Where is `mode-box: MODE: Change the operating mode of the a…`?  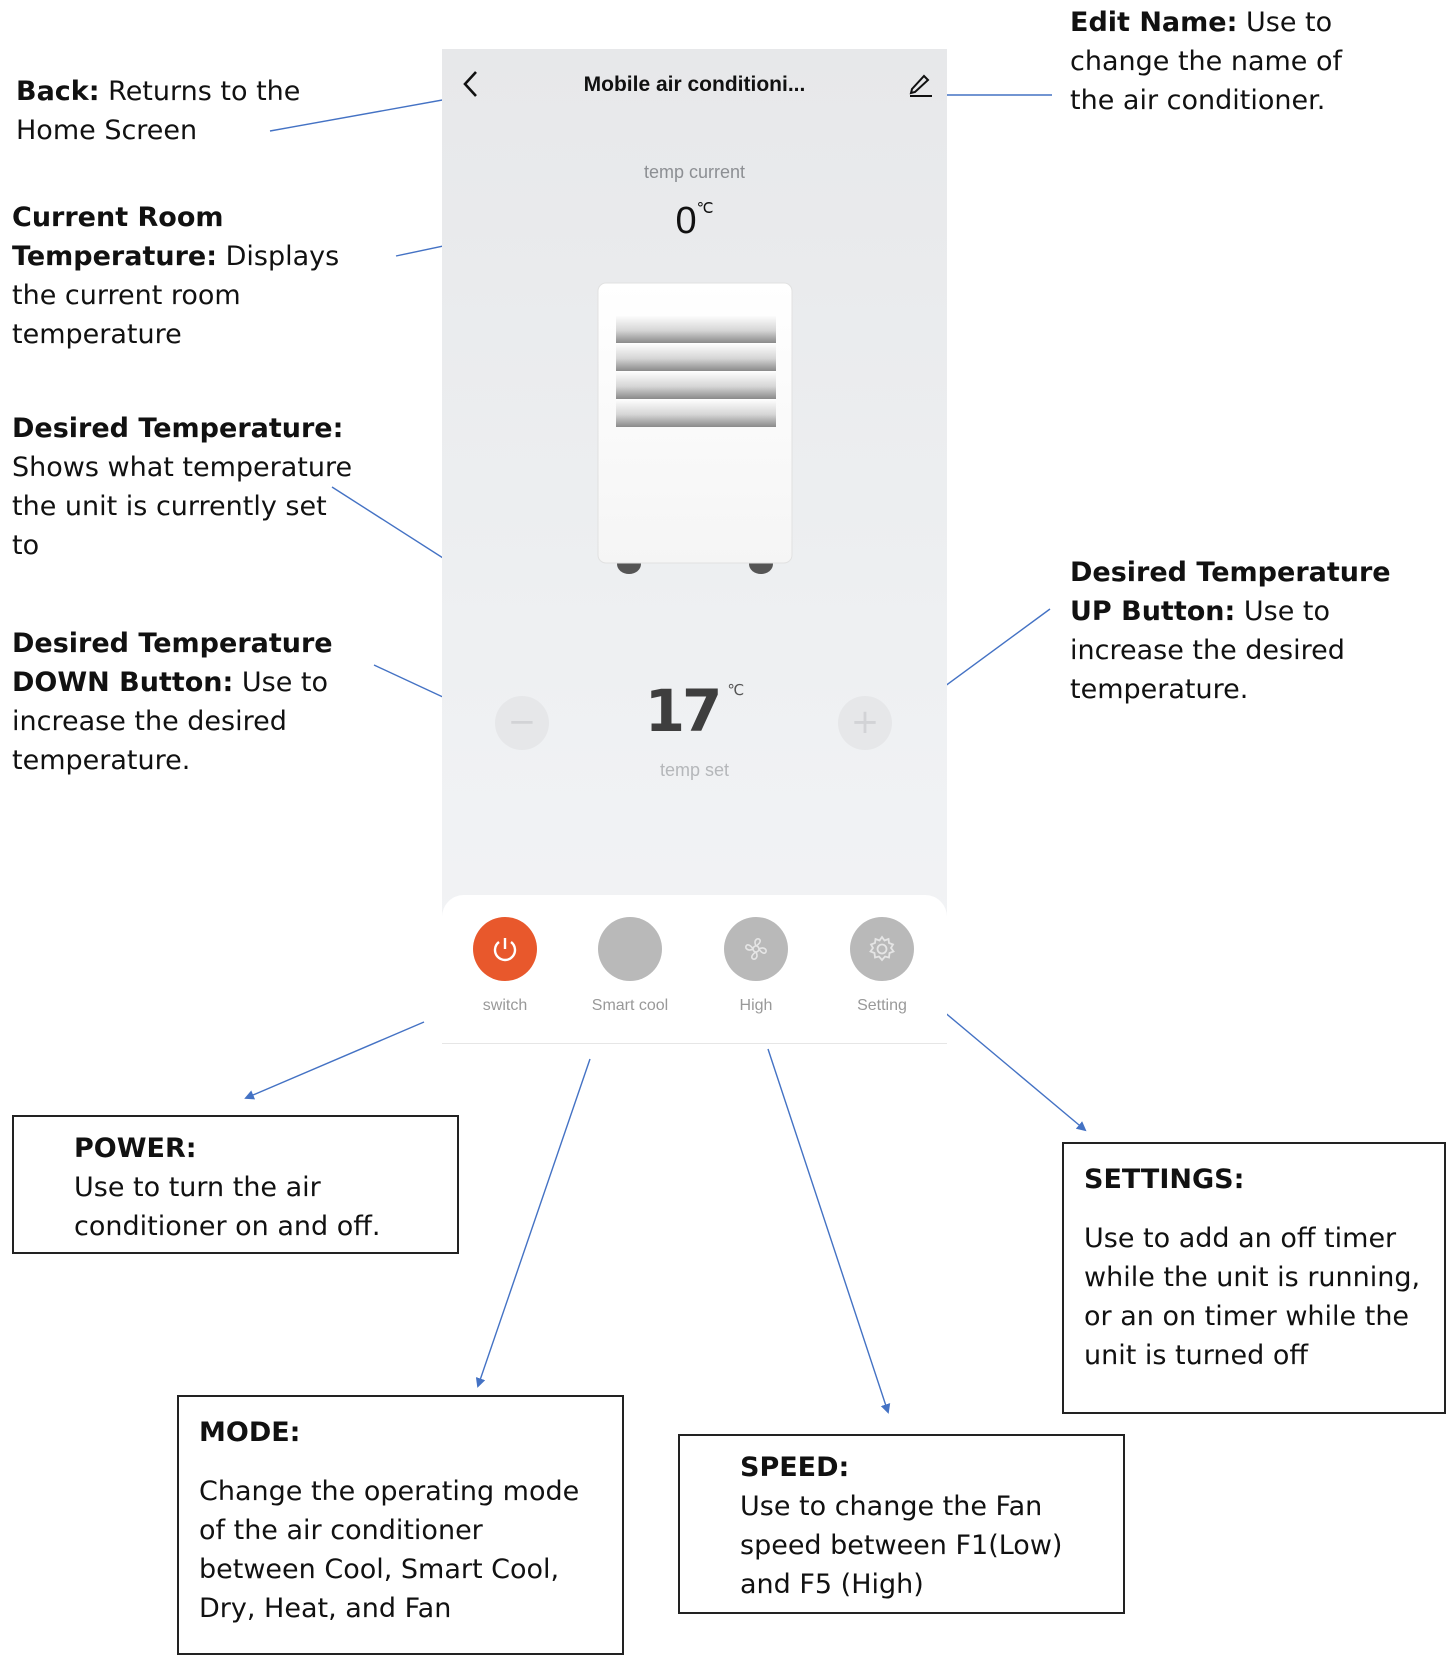 mode-box: MODE: Change the operating mode of the a… is located at coordinates (400, 1525).